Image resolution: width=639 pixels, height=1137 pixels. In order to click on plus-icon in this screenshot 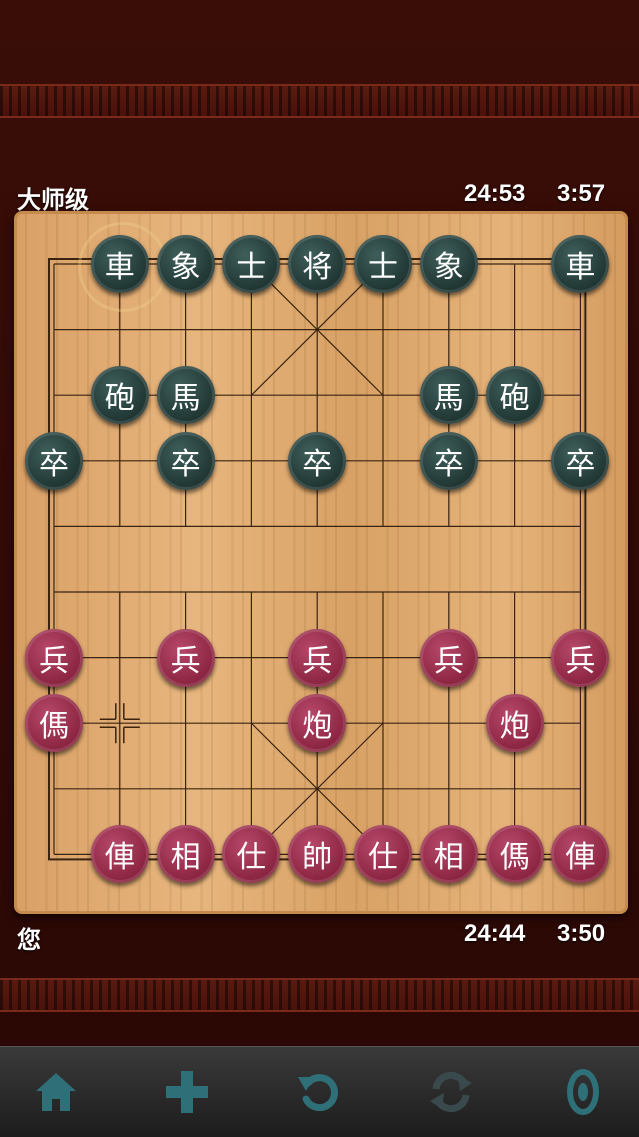, I will do `click(187, 1092)`.